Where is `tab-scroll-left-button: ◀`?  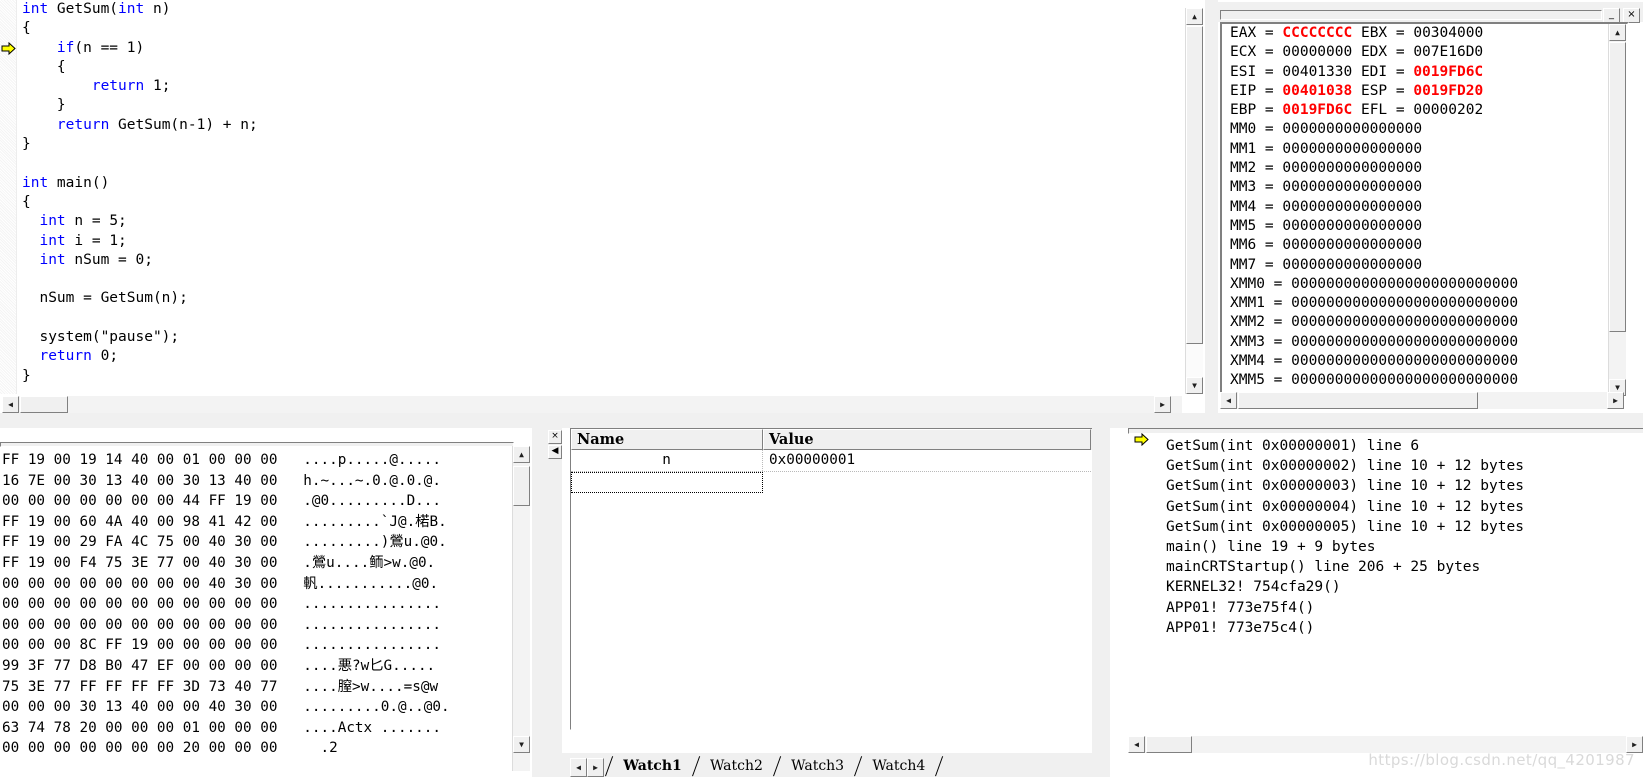 tab-scroll-left-button: ◀ is located at coordinates (578, 767).